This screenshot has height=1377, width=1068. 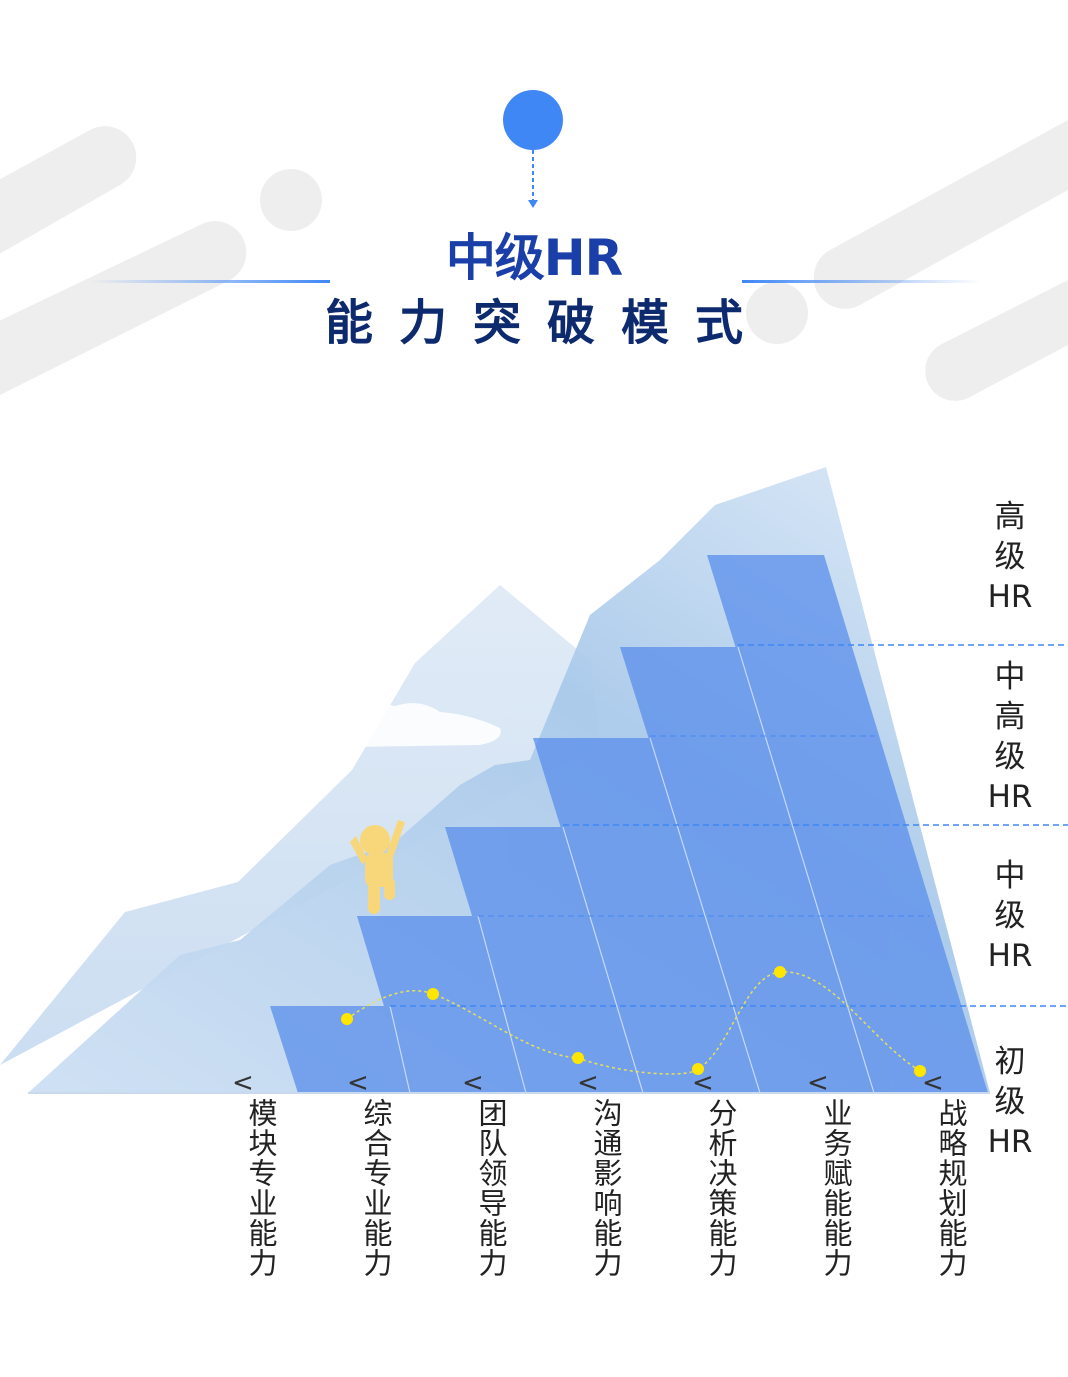 What do you see at coordinates (546, 323) in the screenshot?
I see `page-subtitle: 能力突破模式` at bounding box center [546, 323].